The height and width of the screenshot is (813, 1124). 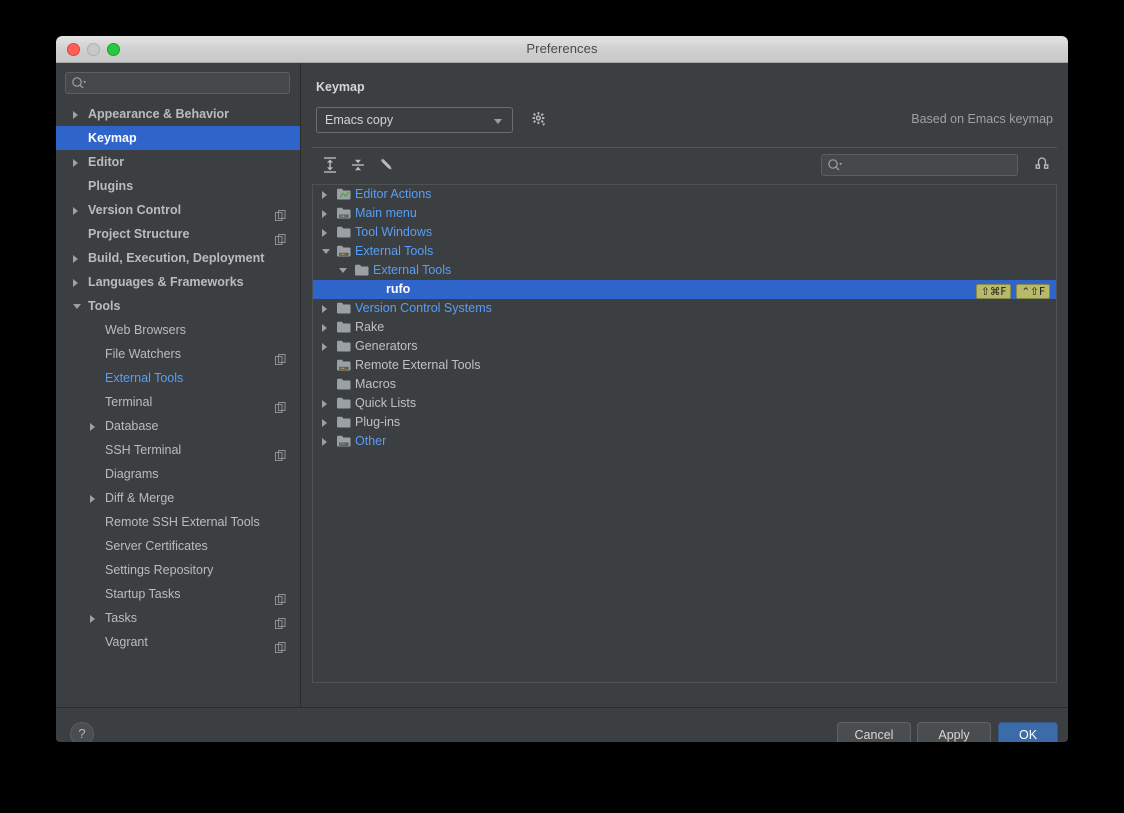 I want to click on tree-row-label: Editor Actions, so click(x=393, y=194).